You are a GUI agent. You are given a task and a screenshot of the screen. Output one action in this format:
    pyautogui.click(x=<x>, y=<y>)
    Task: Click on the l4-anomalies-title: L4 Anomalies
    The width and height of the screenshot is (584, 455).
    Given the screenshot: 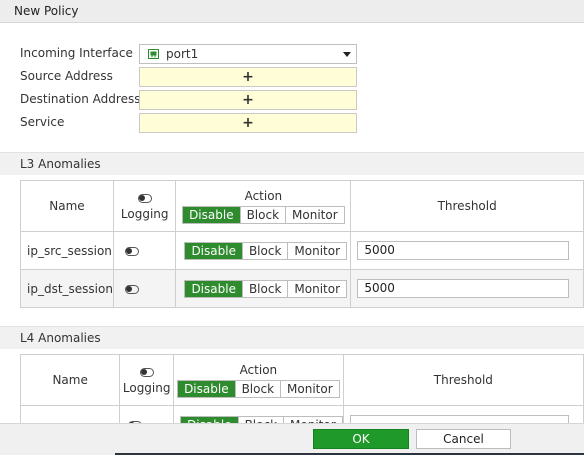 What is the action you would take?
    pyautogui.click(x=60, y=338)
    